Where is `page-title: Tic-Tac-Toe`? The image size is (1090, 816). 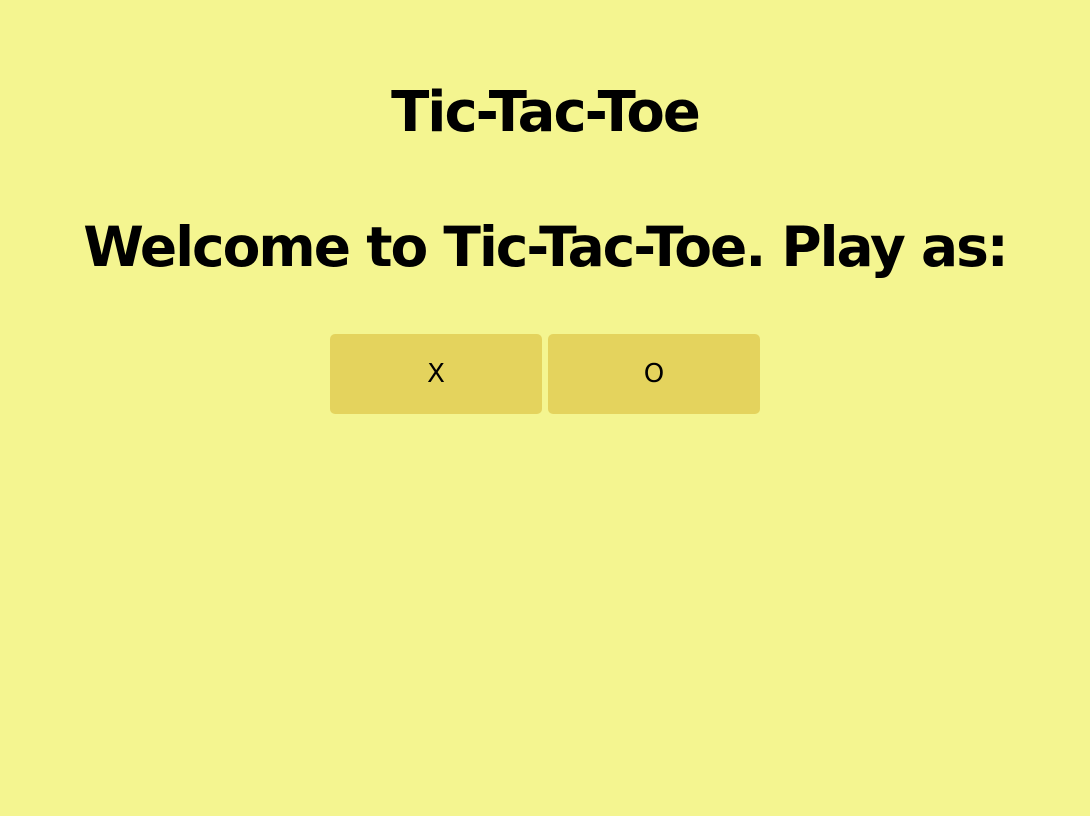
page-title: Tic-Tac-Toe is located at coordinates (546, 112).